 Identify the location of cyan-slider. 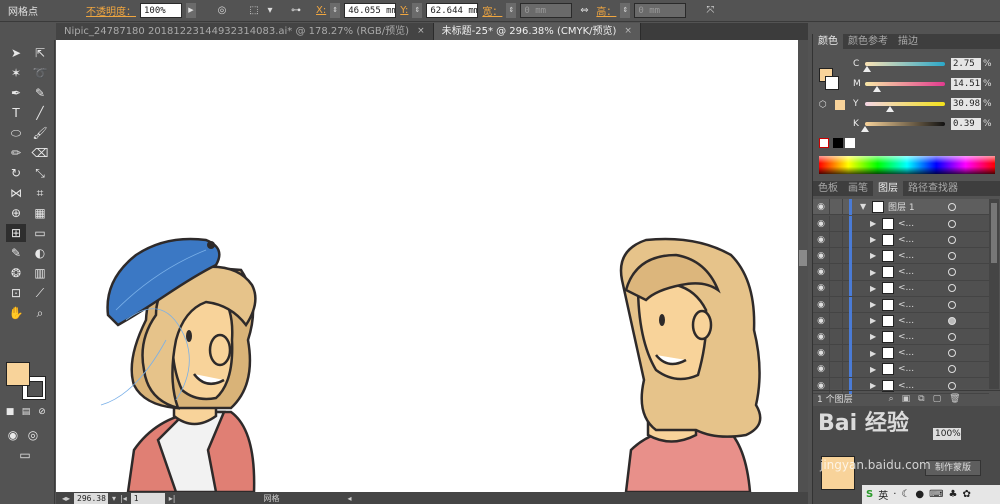
(904, 67).